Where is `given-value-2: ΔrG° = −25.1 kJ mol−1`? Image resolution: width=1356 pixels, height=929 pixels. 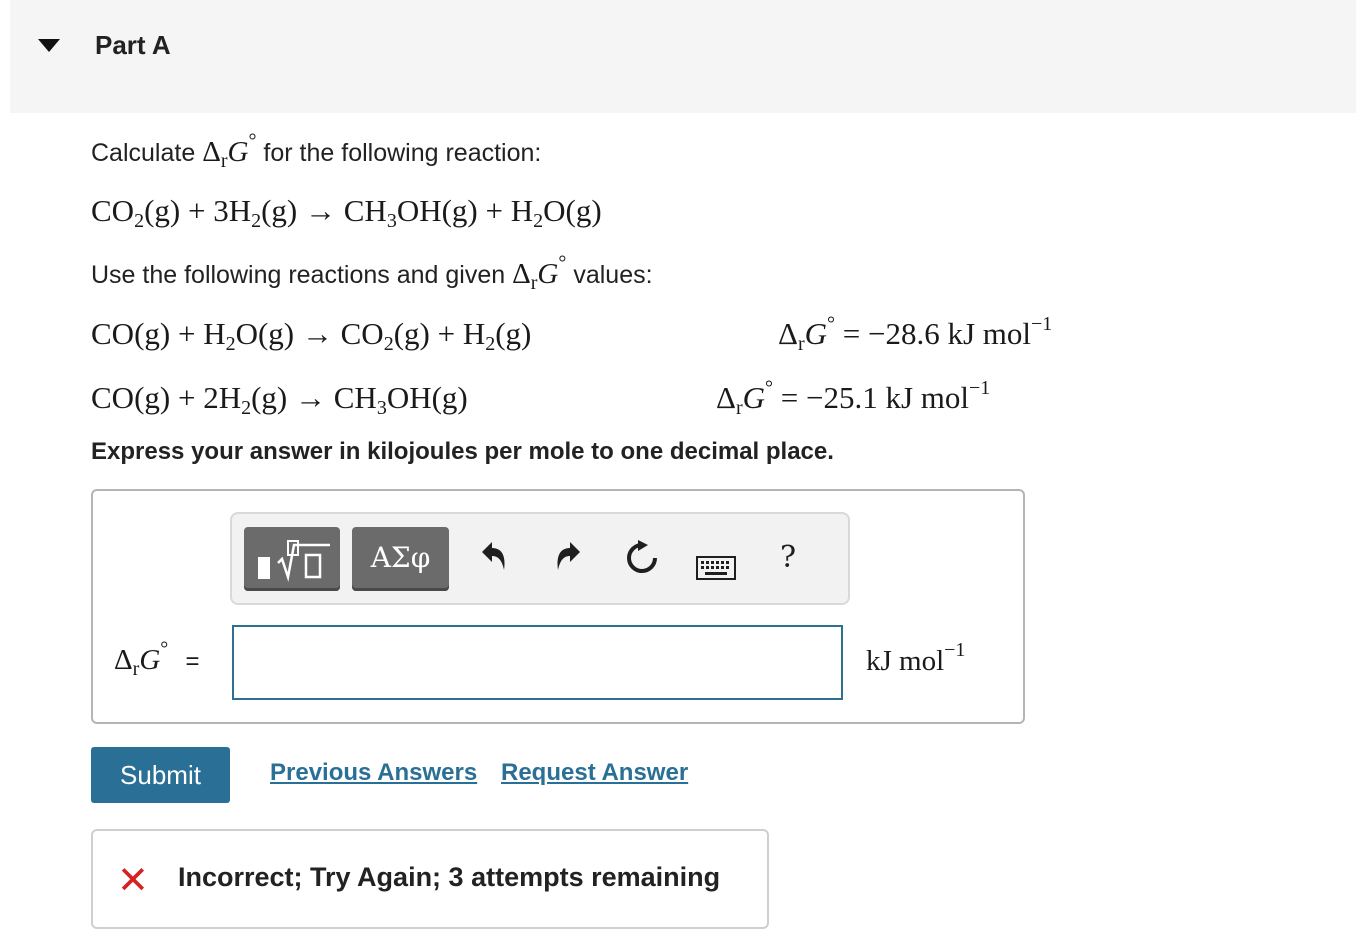
given-value-2: ΔrG° = −25.1 kJ mol−1 is located at coordinates (853, 398).